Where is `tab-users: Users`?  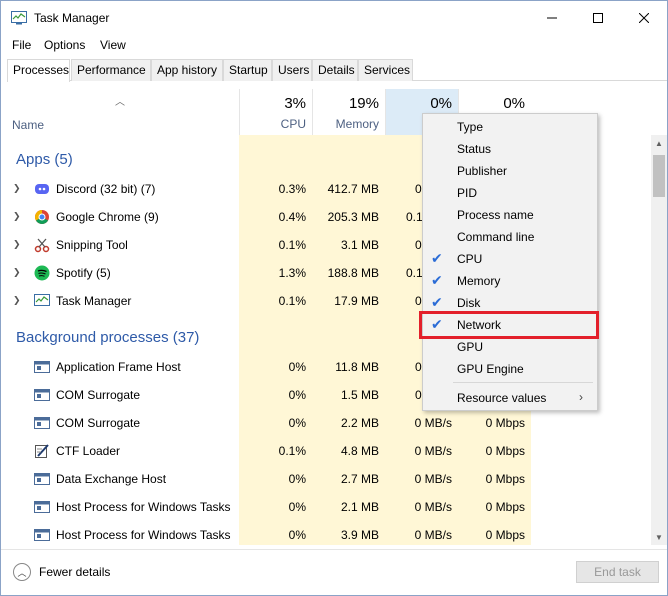 tab-users: Users is located at coordinates (292, 70).